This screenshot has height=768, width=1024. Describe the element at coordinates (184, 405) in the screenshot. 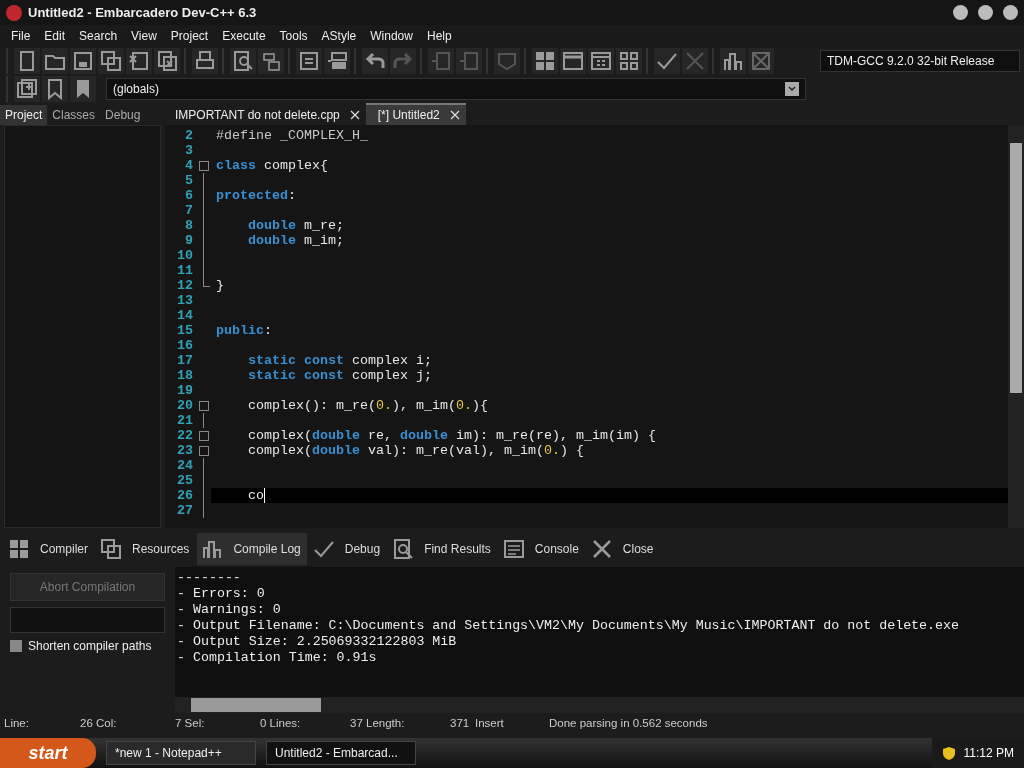

I see `line-number: 20` at that location.